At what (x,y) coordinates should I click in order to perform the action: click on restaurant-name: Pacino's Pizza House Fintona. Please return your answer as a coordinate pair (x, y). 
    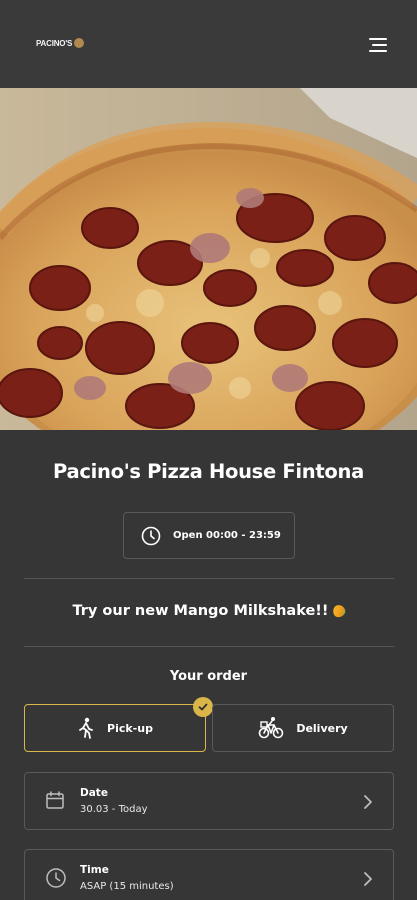
    Looking at the image, I should click on (208, 471).